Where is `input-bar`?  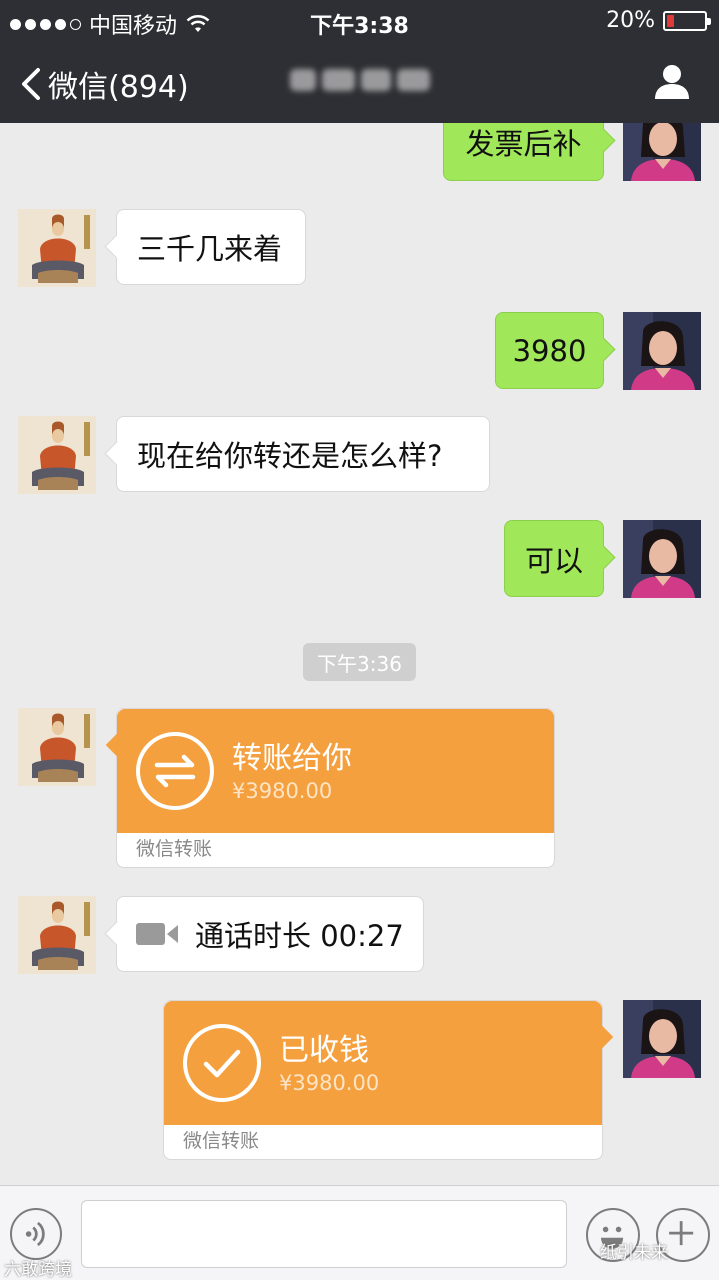
input-bar is located at coordinates (359, 1232).